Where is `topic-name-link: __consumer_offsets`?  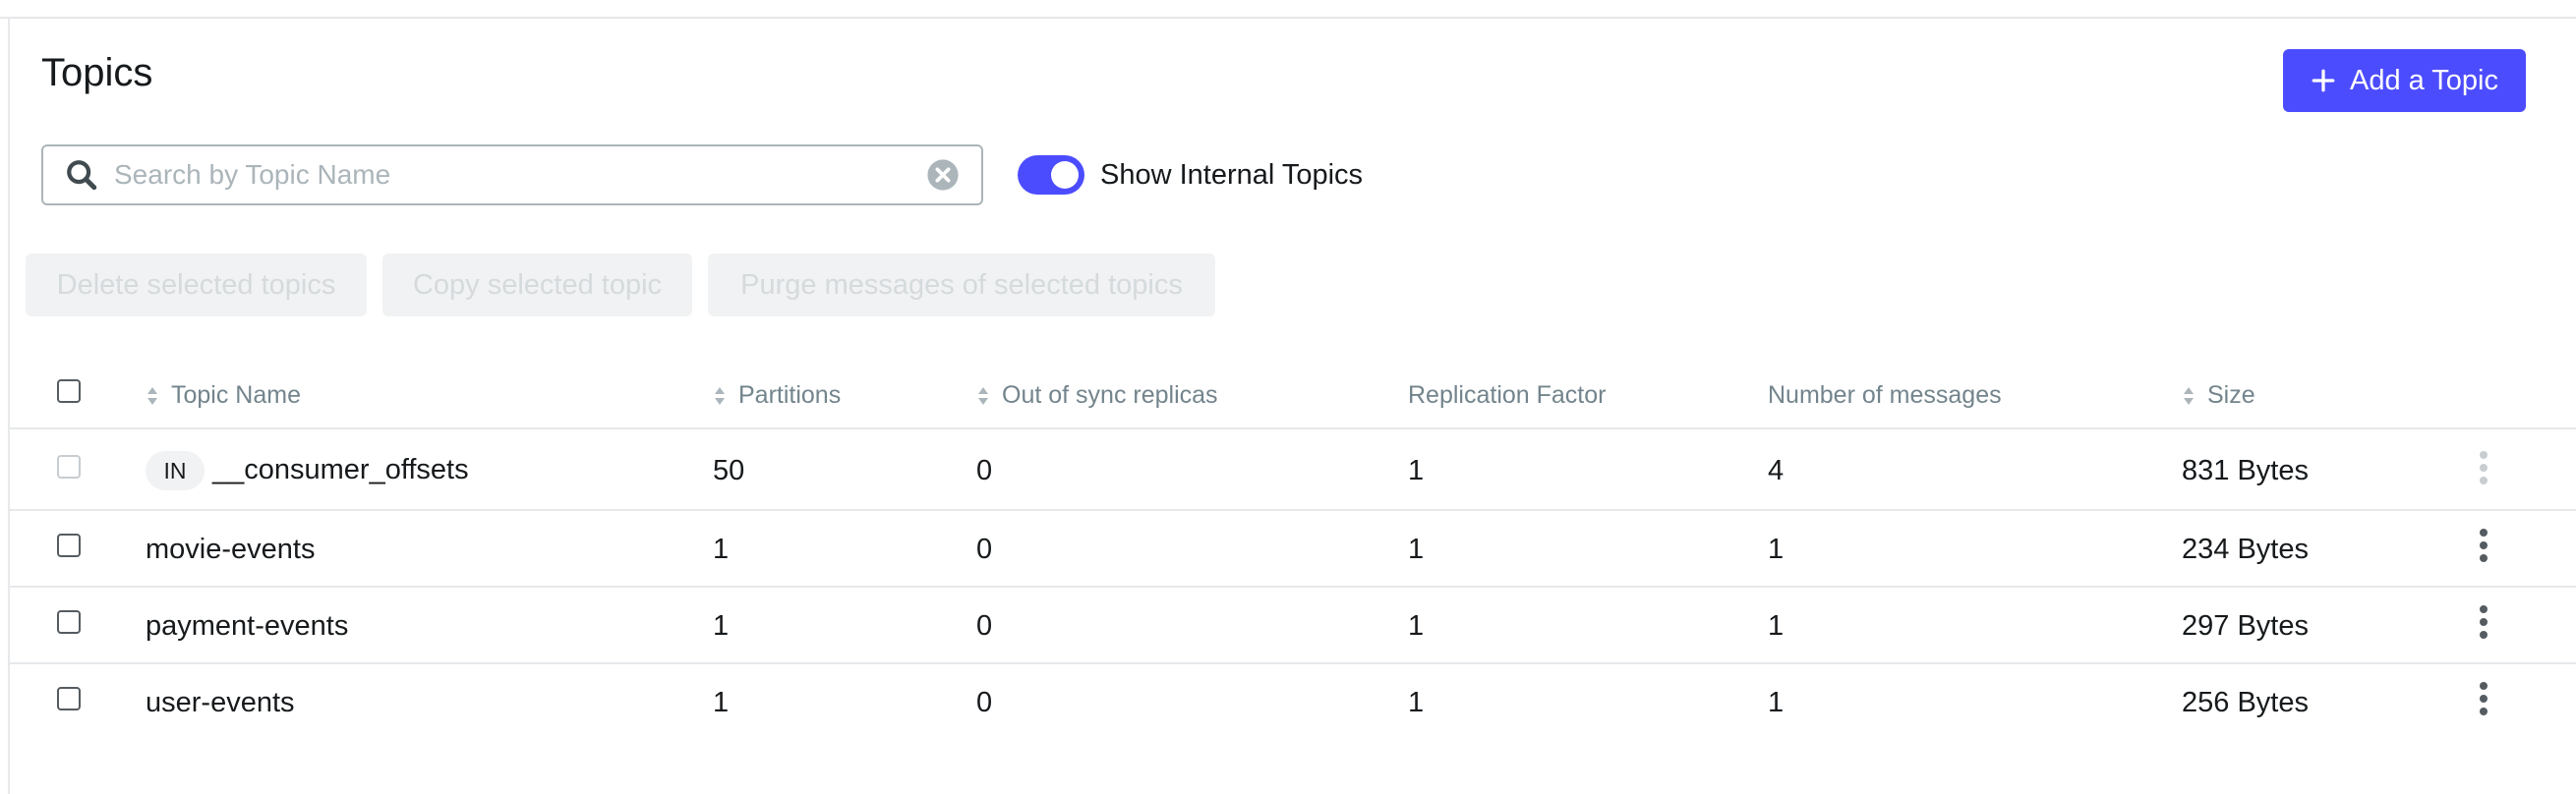 topic-name-link: __consumer_offsets is located at coordinates (340, 470).